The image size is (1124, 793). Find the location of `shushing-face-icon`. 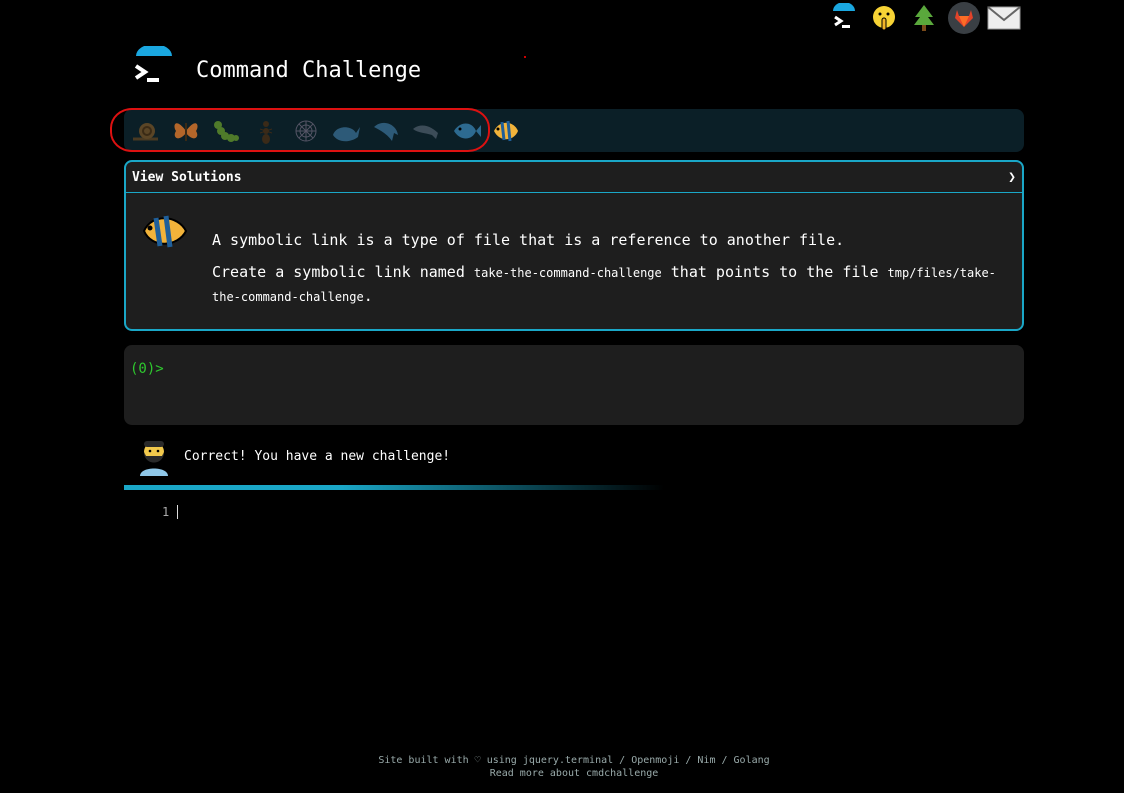

shushing-face-icon is located at coordinates (884, 18).